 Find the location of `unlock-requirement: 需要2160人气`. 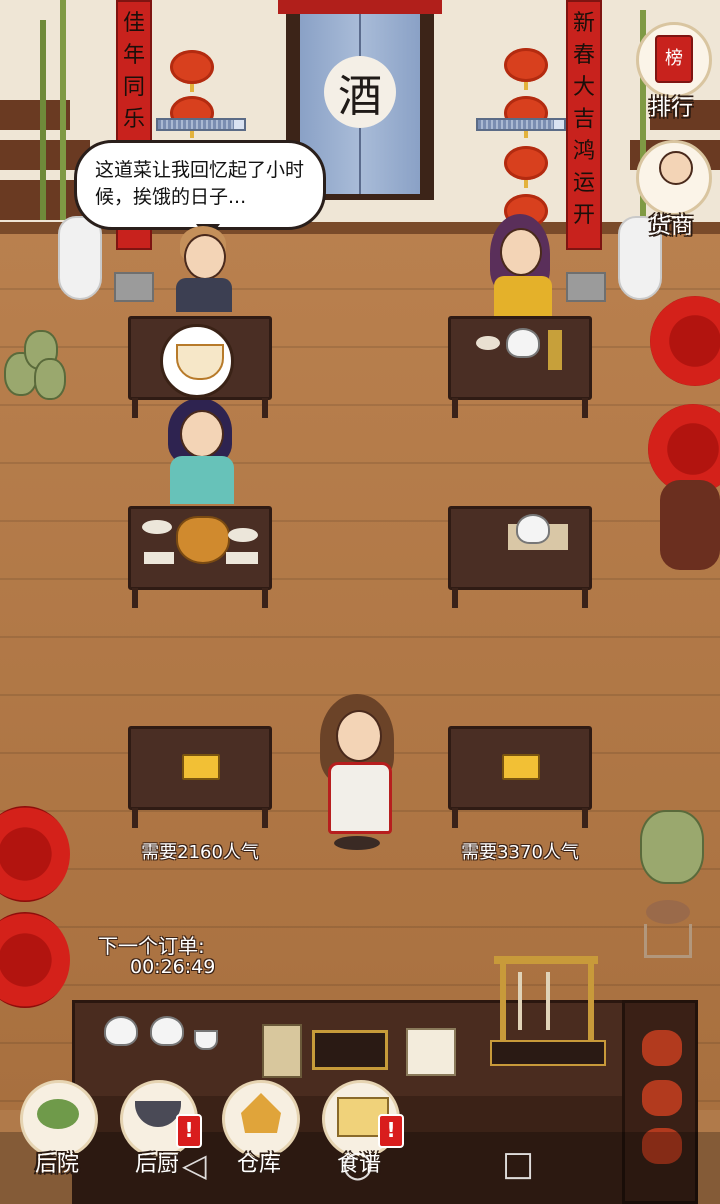

unlock-requirement: 需要2160人气 is located at coordinates (200, 852).